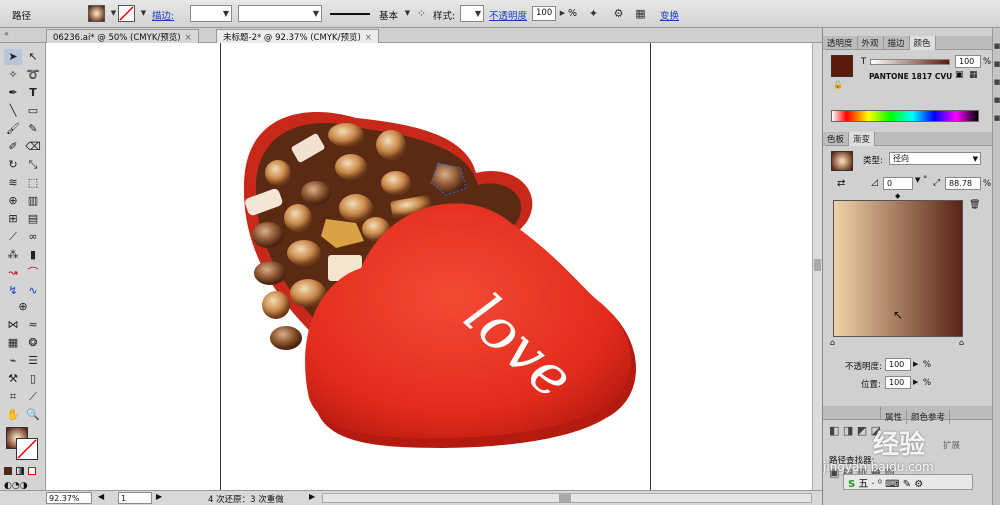 This screenshot has width=1000, height=505. What do you see at coordinates (13, 291) in the screenshot?
I see `blue-curve-tool-icon: ↯` at bounding box center [13, 291].